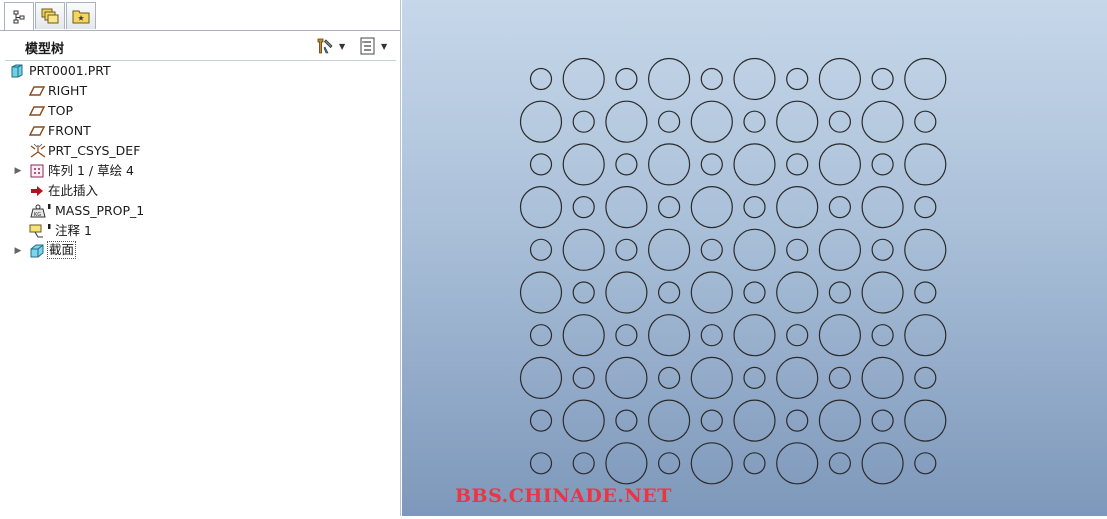 Image resolution: width=1107 pixels, height=519 pixels. Describe the element at coordinates (50, 15) in the screenshot. I see `layers-tab` at that location.